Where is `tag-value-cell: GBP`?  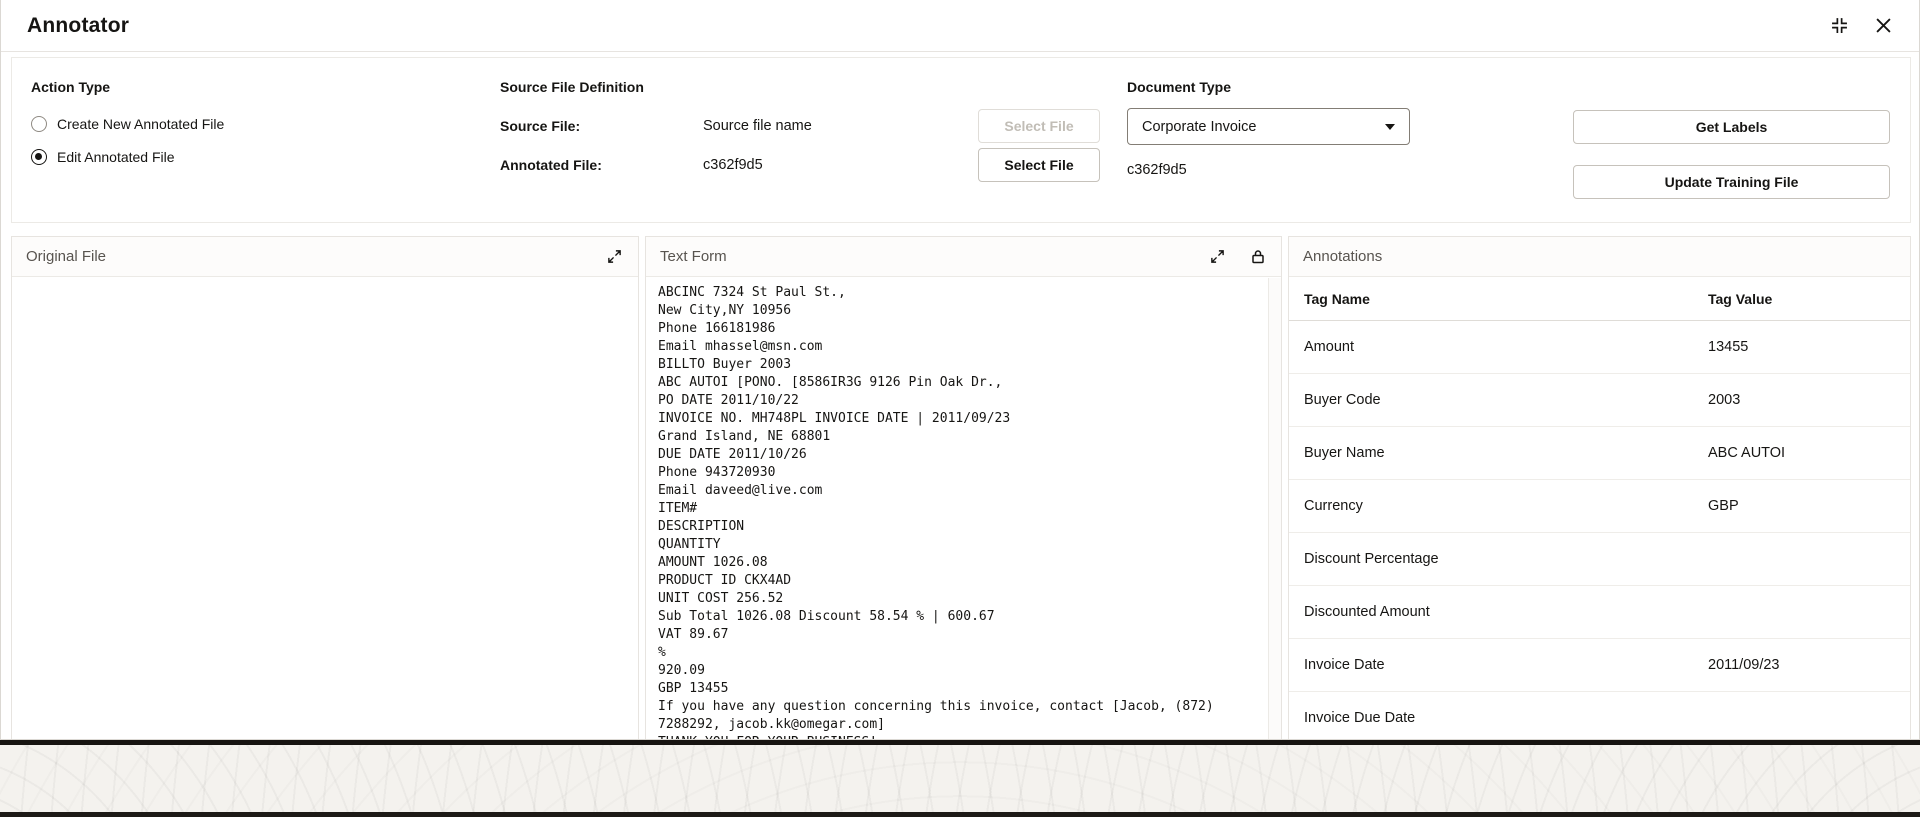
tag-value-cell: GBP is located at coordinates (1723, 506).